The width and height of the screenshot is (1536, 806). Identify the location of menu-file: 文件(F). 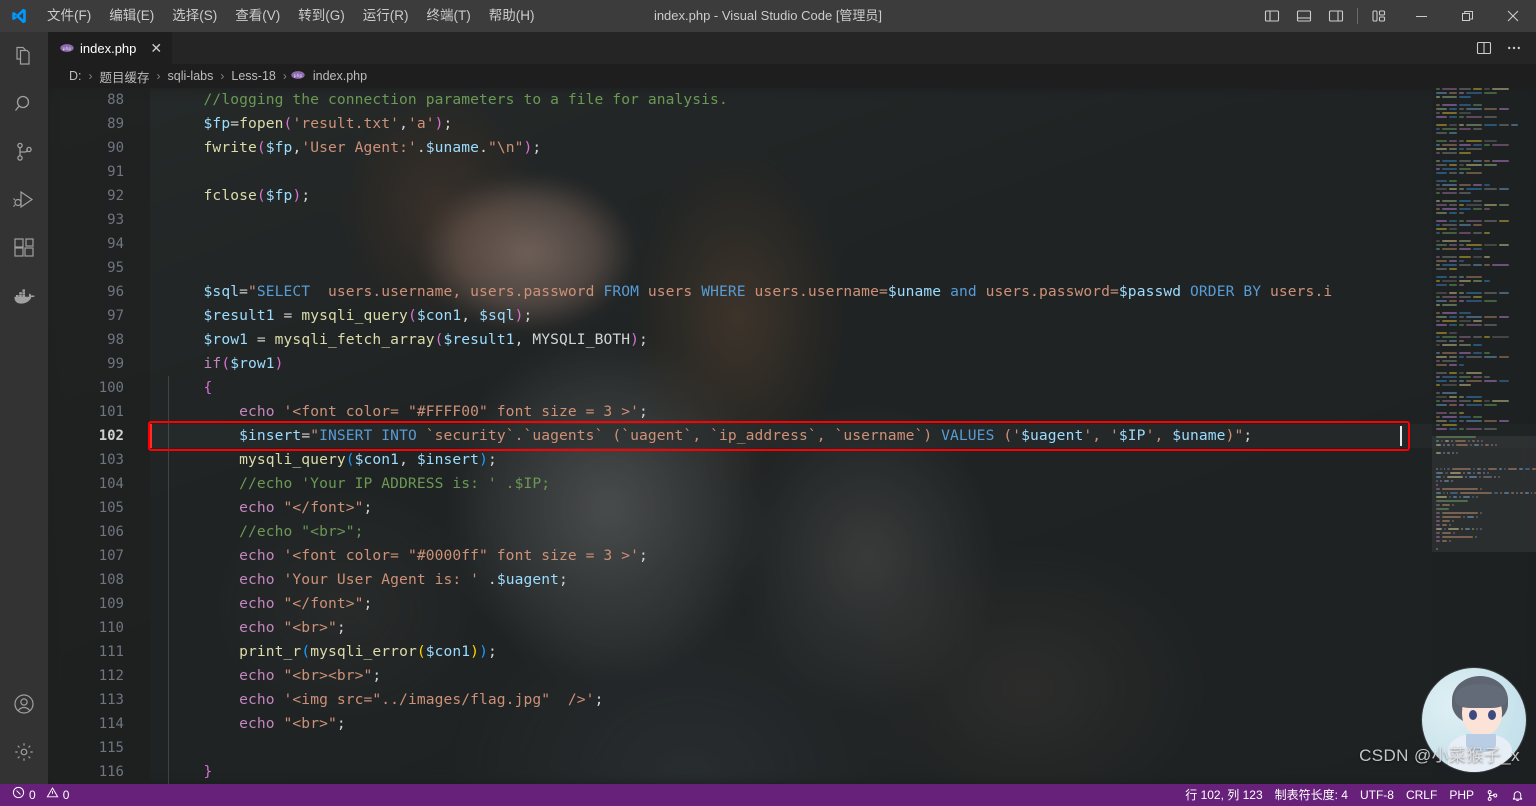
(69, 16).